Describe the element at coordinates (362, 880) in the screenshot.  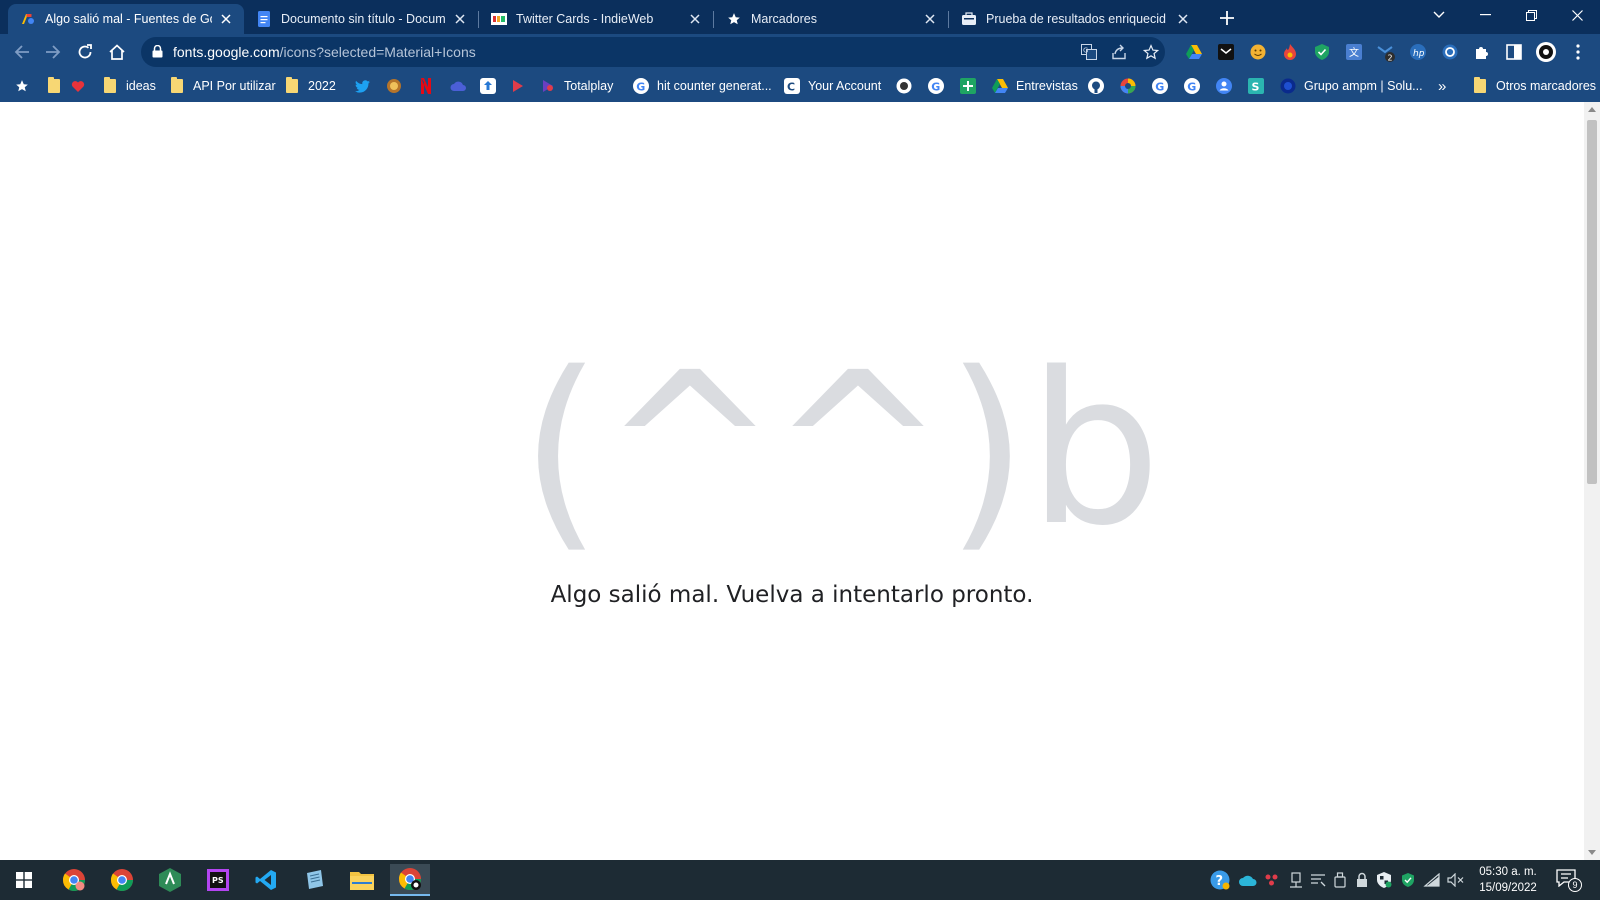
I see `file-explorer-taskbar-icon` at that location.